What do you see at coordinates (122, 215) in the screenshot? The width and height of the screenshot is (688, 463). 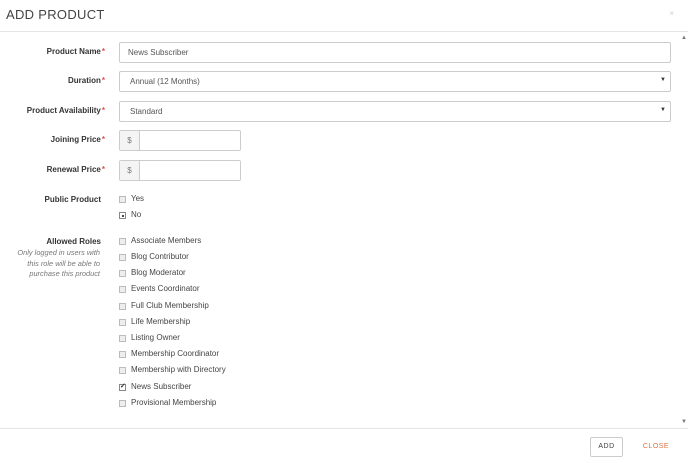 I see `radio-no` at bounding box center [122, 215].